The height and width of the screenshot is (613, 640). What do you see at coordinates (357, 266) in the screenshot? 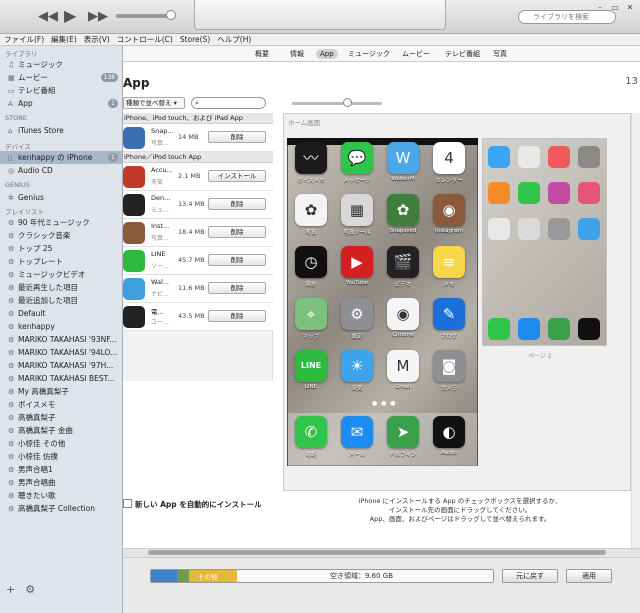
I see `phone-app: ▶ YouTube` at bounding box center [357, 266].